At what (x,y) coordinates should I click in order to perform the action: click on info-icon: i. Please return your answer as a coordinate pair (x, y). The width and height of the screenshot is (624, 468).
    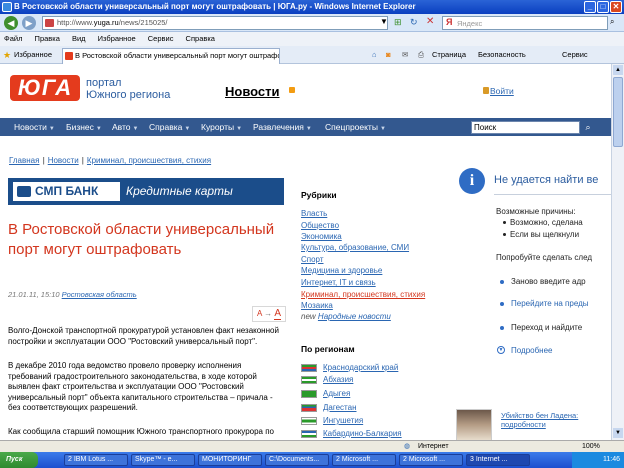
    Looking at the image, I should click on (472, 181).